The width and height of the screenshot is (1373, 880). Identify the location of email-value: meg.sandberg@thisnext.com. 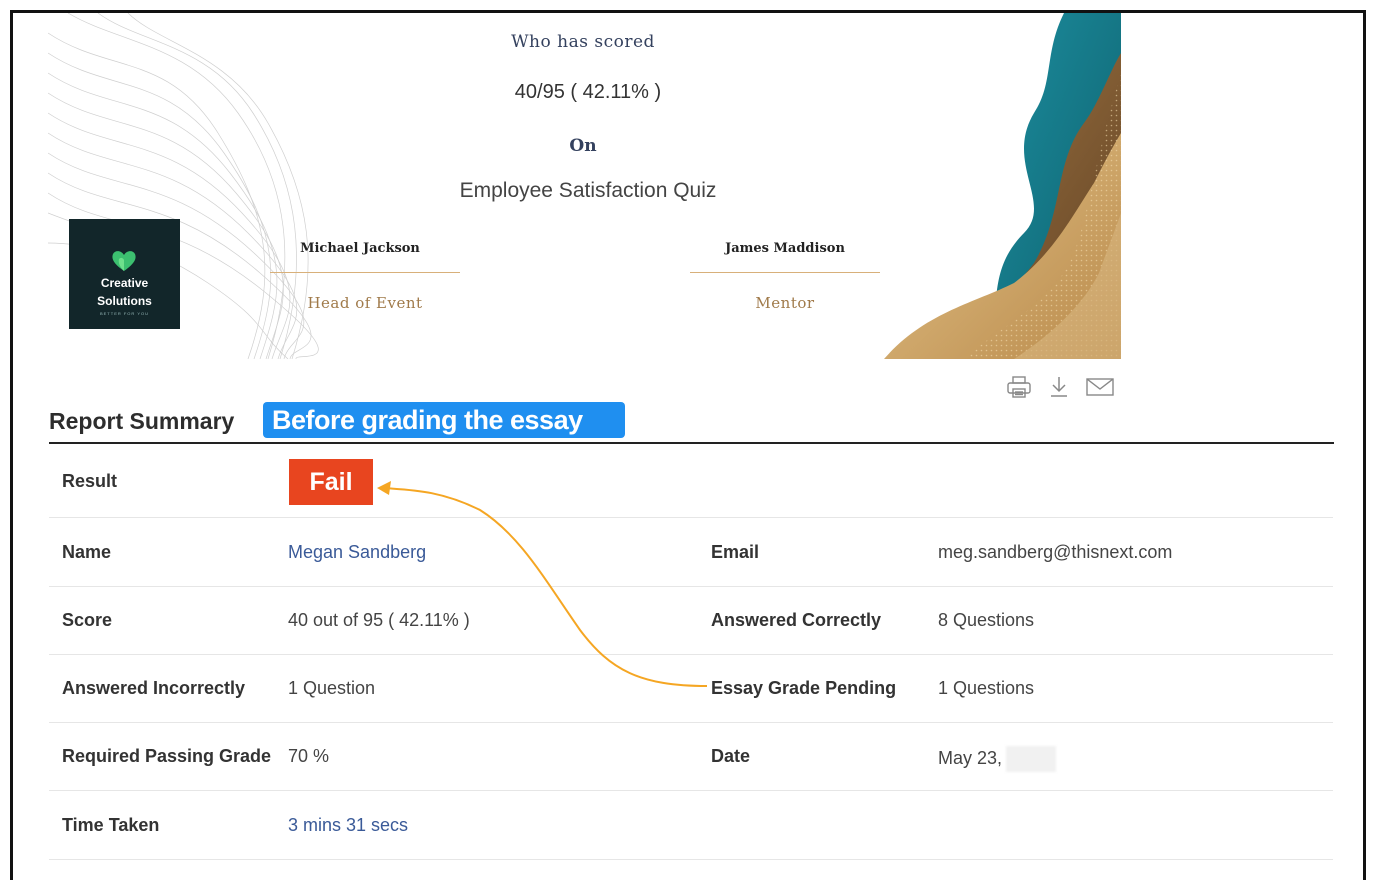
(1055, 552).